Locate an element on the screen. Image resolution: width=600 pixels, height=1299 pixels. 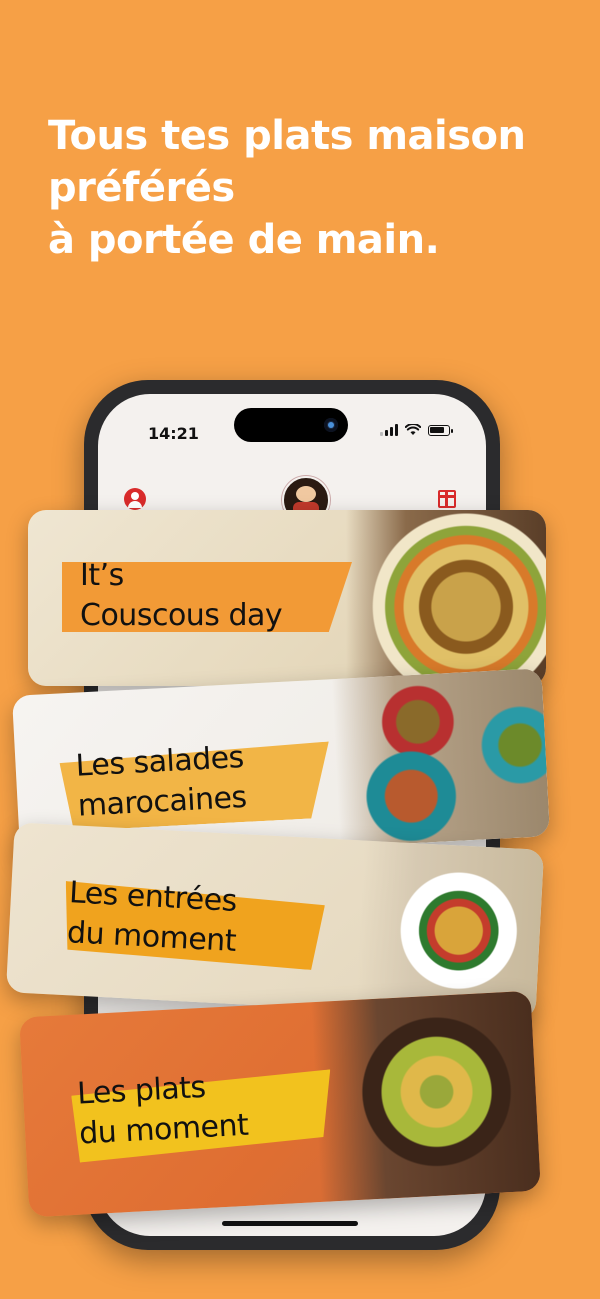
status-icons is located at coordinates (416, 430).